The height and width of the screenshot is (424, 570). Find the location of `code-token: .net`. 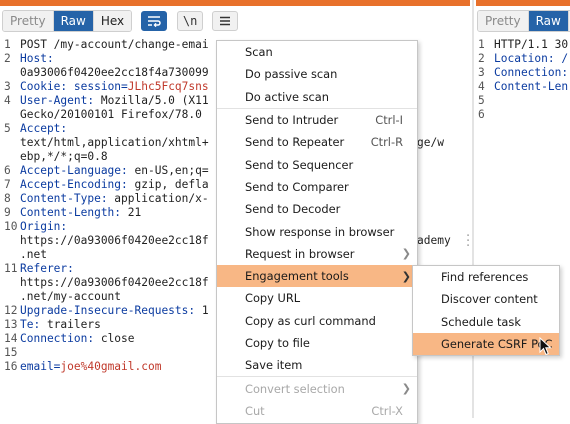

code-token: .net is located at coordinates (33, 254).